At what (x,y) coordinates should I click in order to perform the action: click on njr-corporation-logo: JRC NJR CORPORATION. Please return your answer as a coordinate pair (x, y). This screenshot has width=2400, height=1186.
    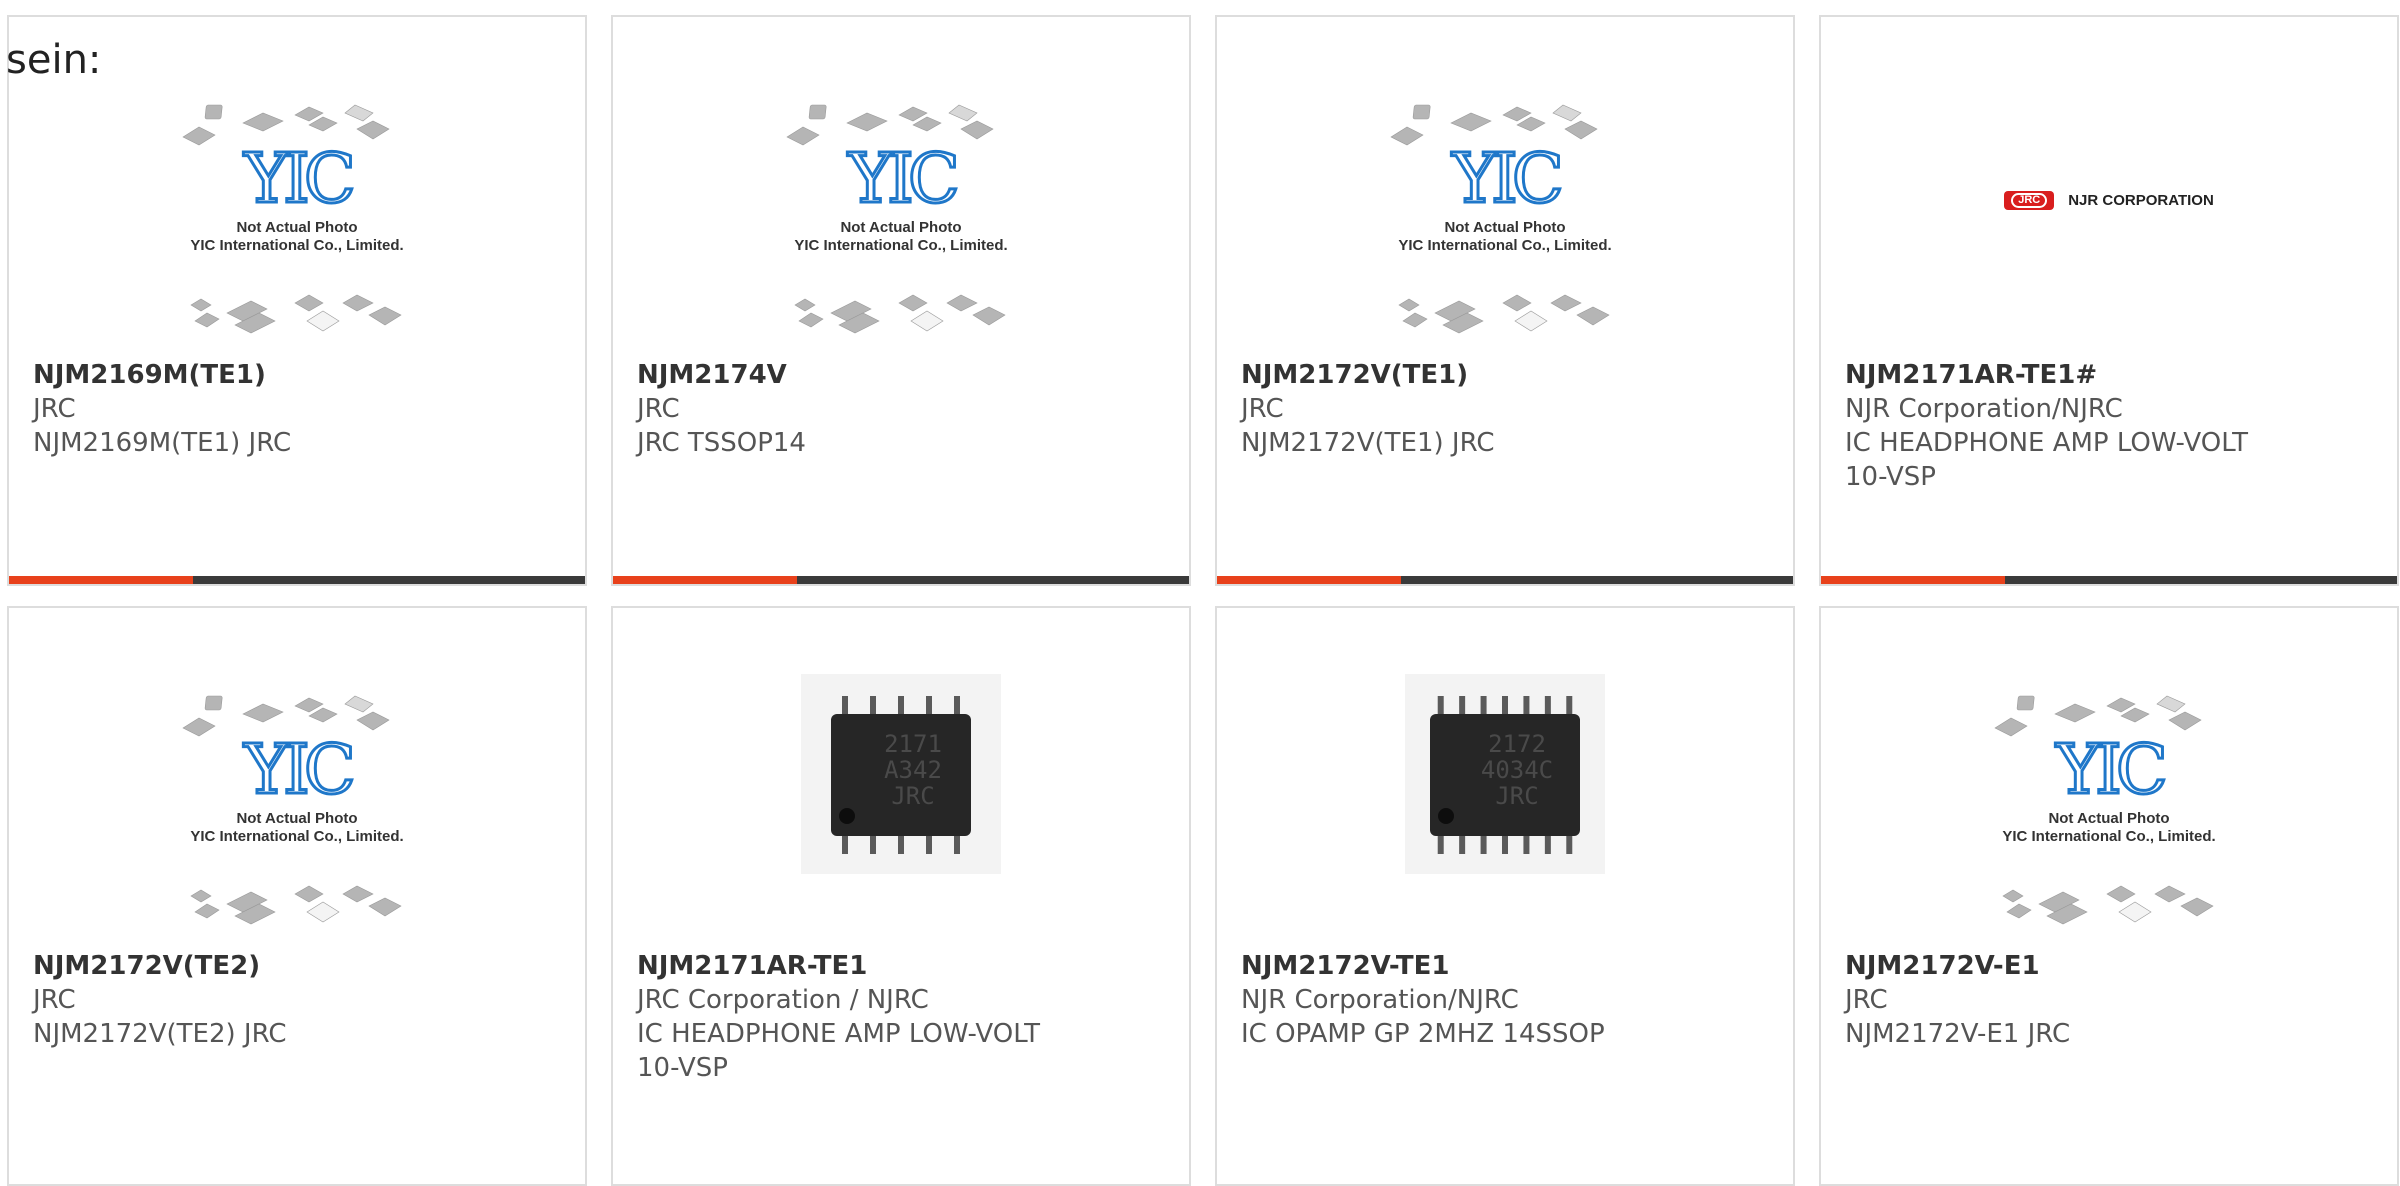
    Looking at the image, I should click on (2109, 200).